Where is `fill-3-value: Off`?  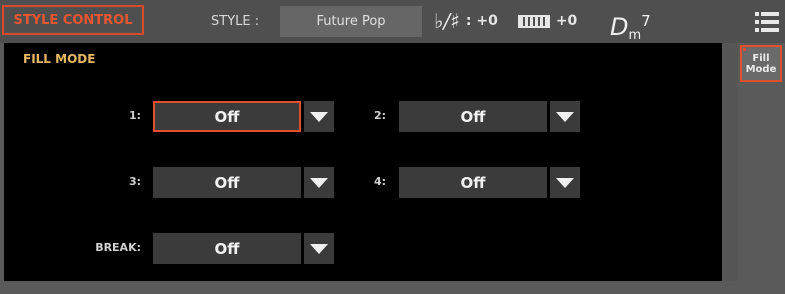 fill-3-value: Off is located at coordinates (227, 182).